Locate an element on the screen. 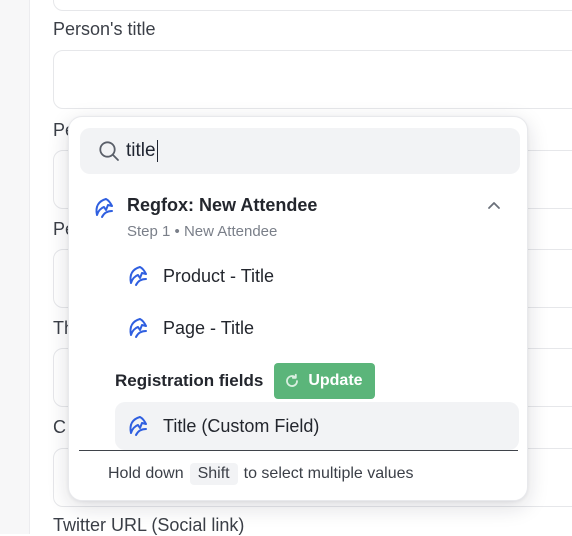 This screenshot has height=536, width=572. divider is located at coordinates (298, 450).